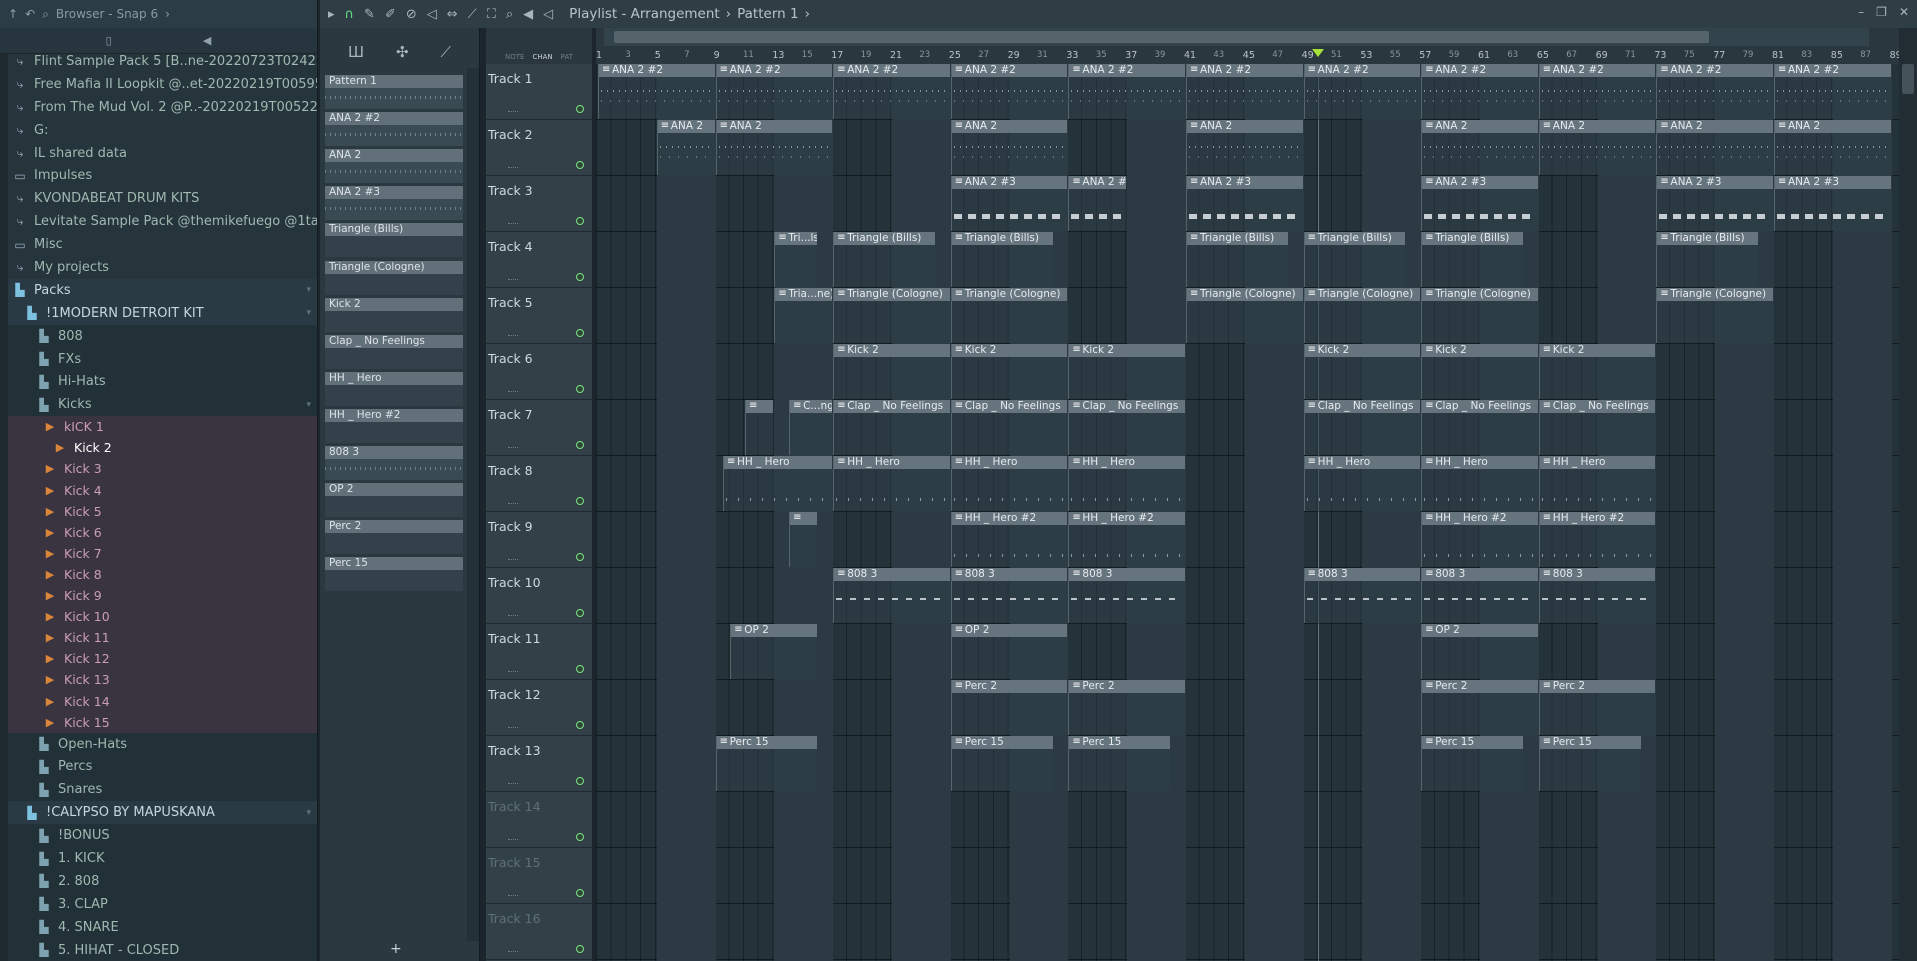 The image size is (1917, 961). I want to click on sample-file-item: ▶ Kick 5, so click(162, 511).